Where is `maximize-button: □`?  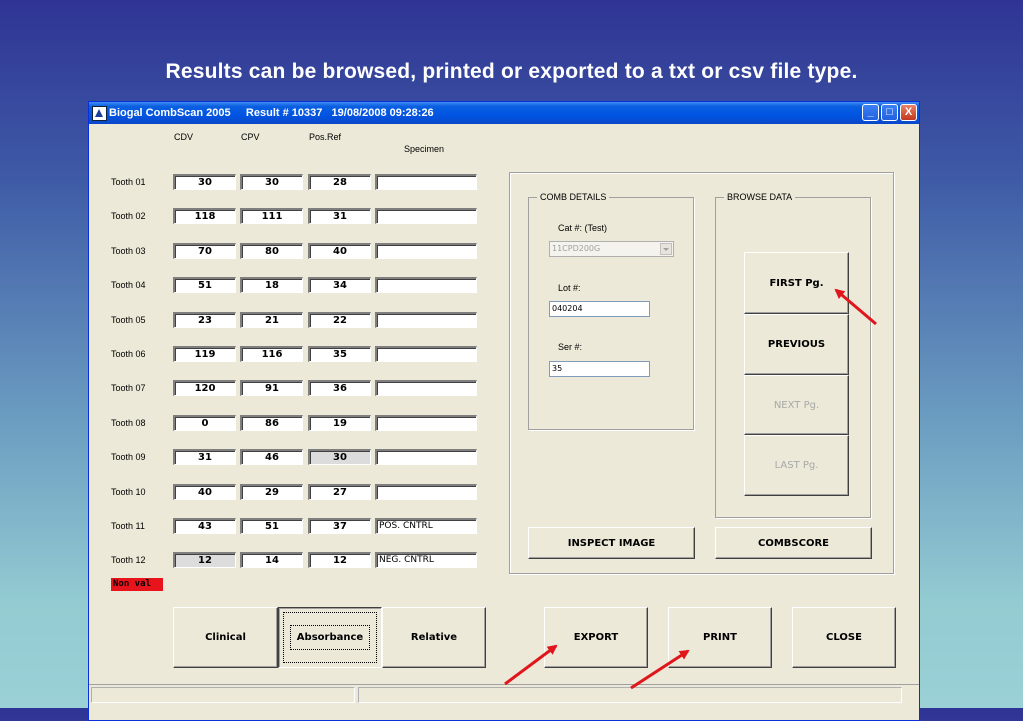 maximize-button: □ is located at coordinates (889, 112).